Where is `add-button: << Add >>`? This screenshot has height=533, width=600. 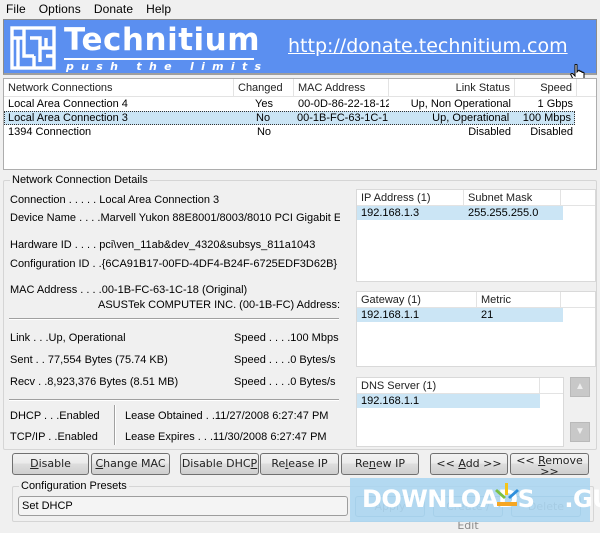
add-button: << Add >> is located at coordinates (469, 464).